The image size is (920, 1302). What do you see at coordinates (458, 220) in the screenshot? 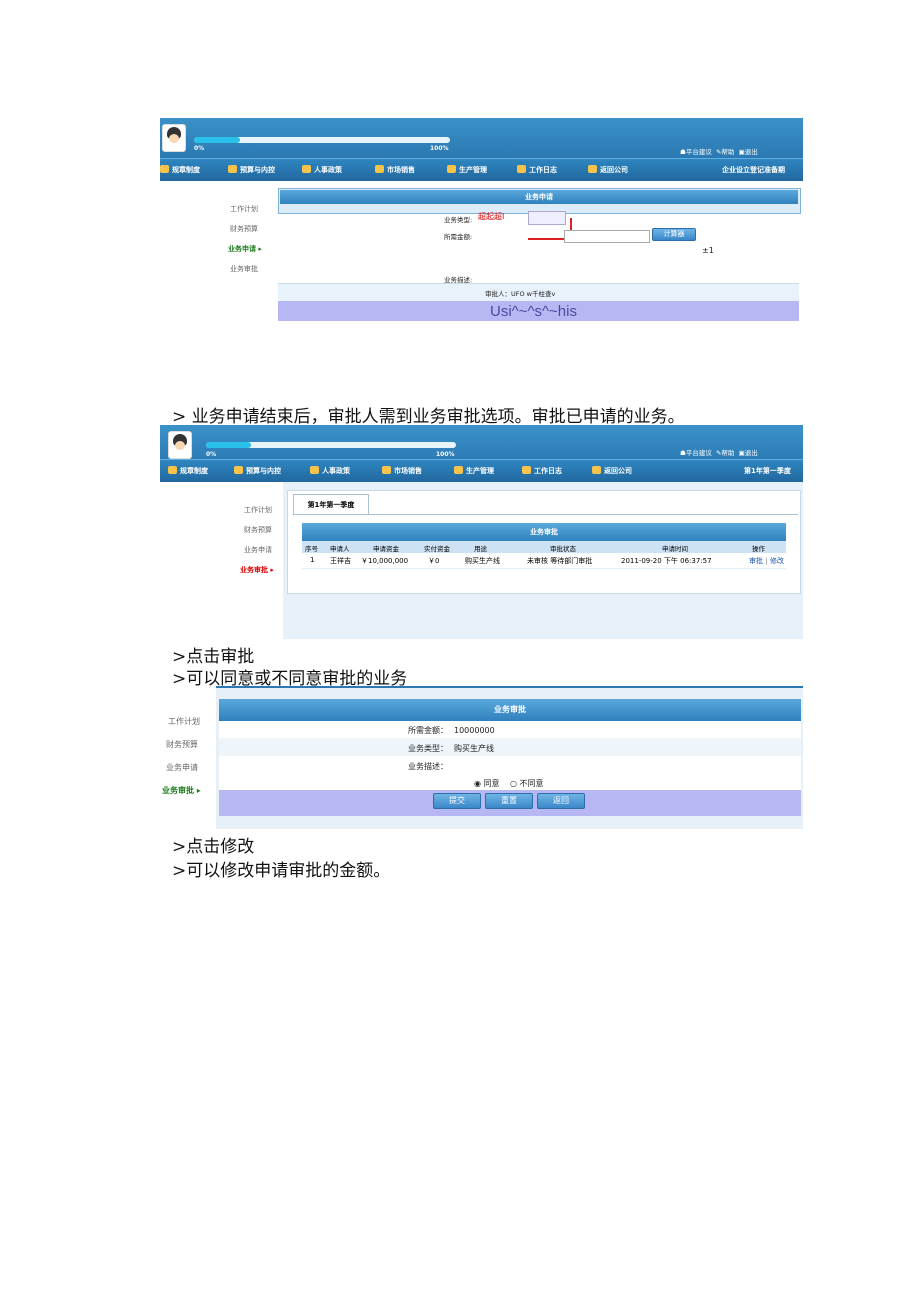
I see `type-label: 业务类型:` at bounding box center [458, 220].